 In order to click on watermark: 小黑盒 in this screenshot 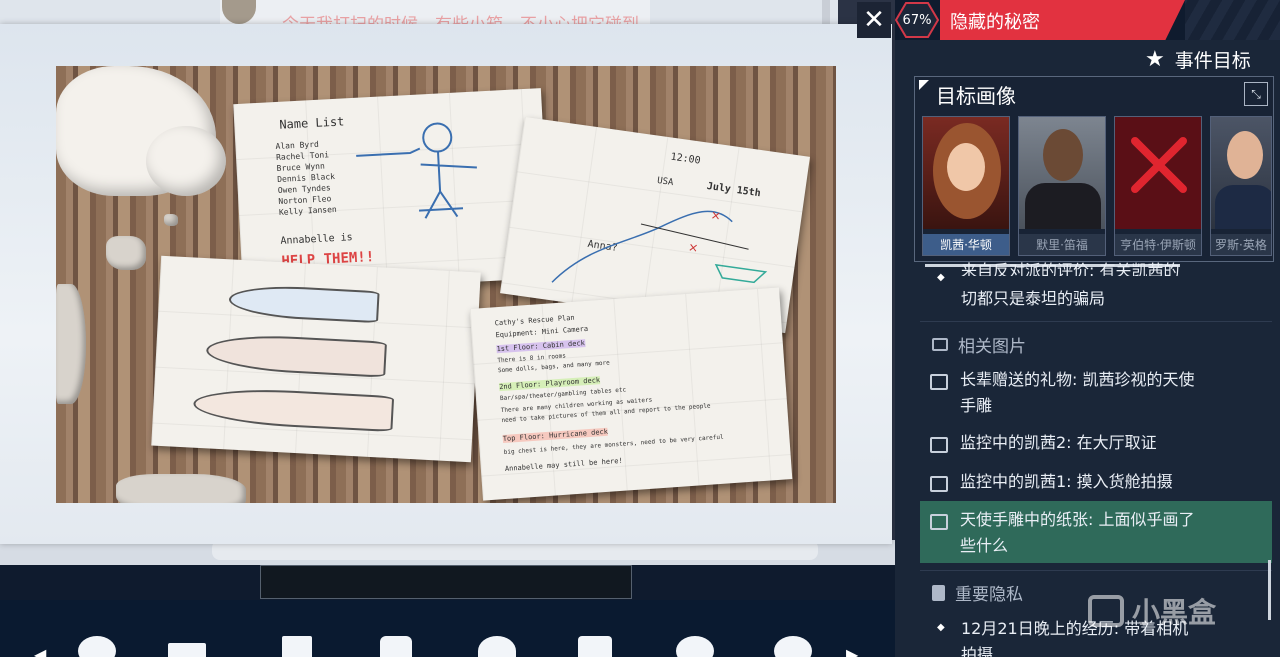, I will do `click(1152, 611)`.